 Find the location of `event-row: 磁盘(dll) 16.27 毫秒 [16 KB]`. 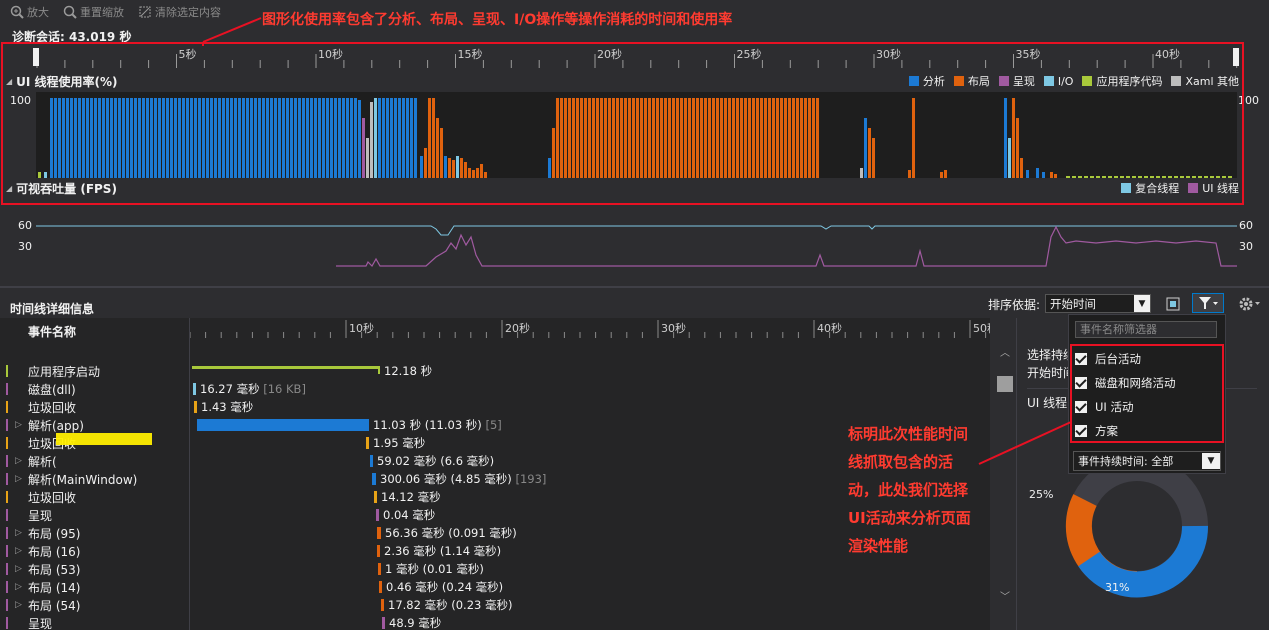

event-row: 磁盘(dll) 16.27 毫秒 [16 KB] is located at coordinates (495, 389).